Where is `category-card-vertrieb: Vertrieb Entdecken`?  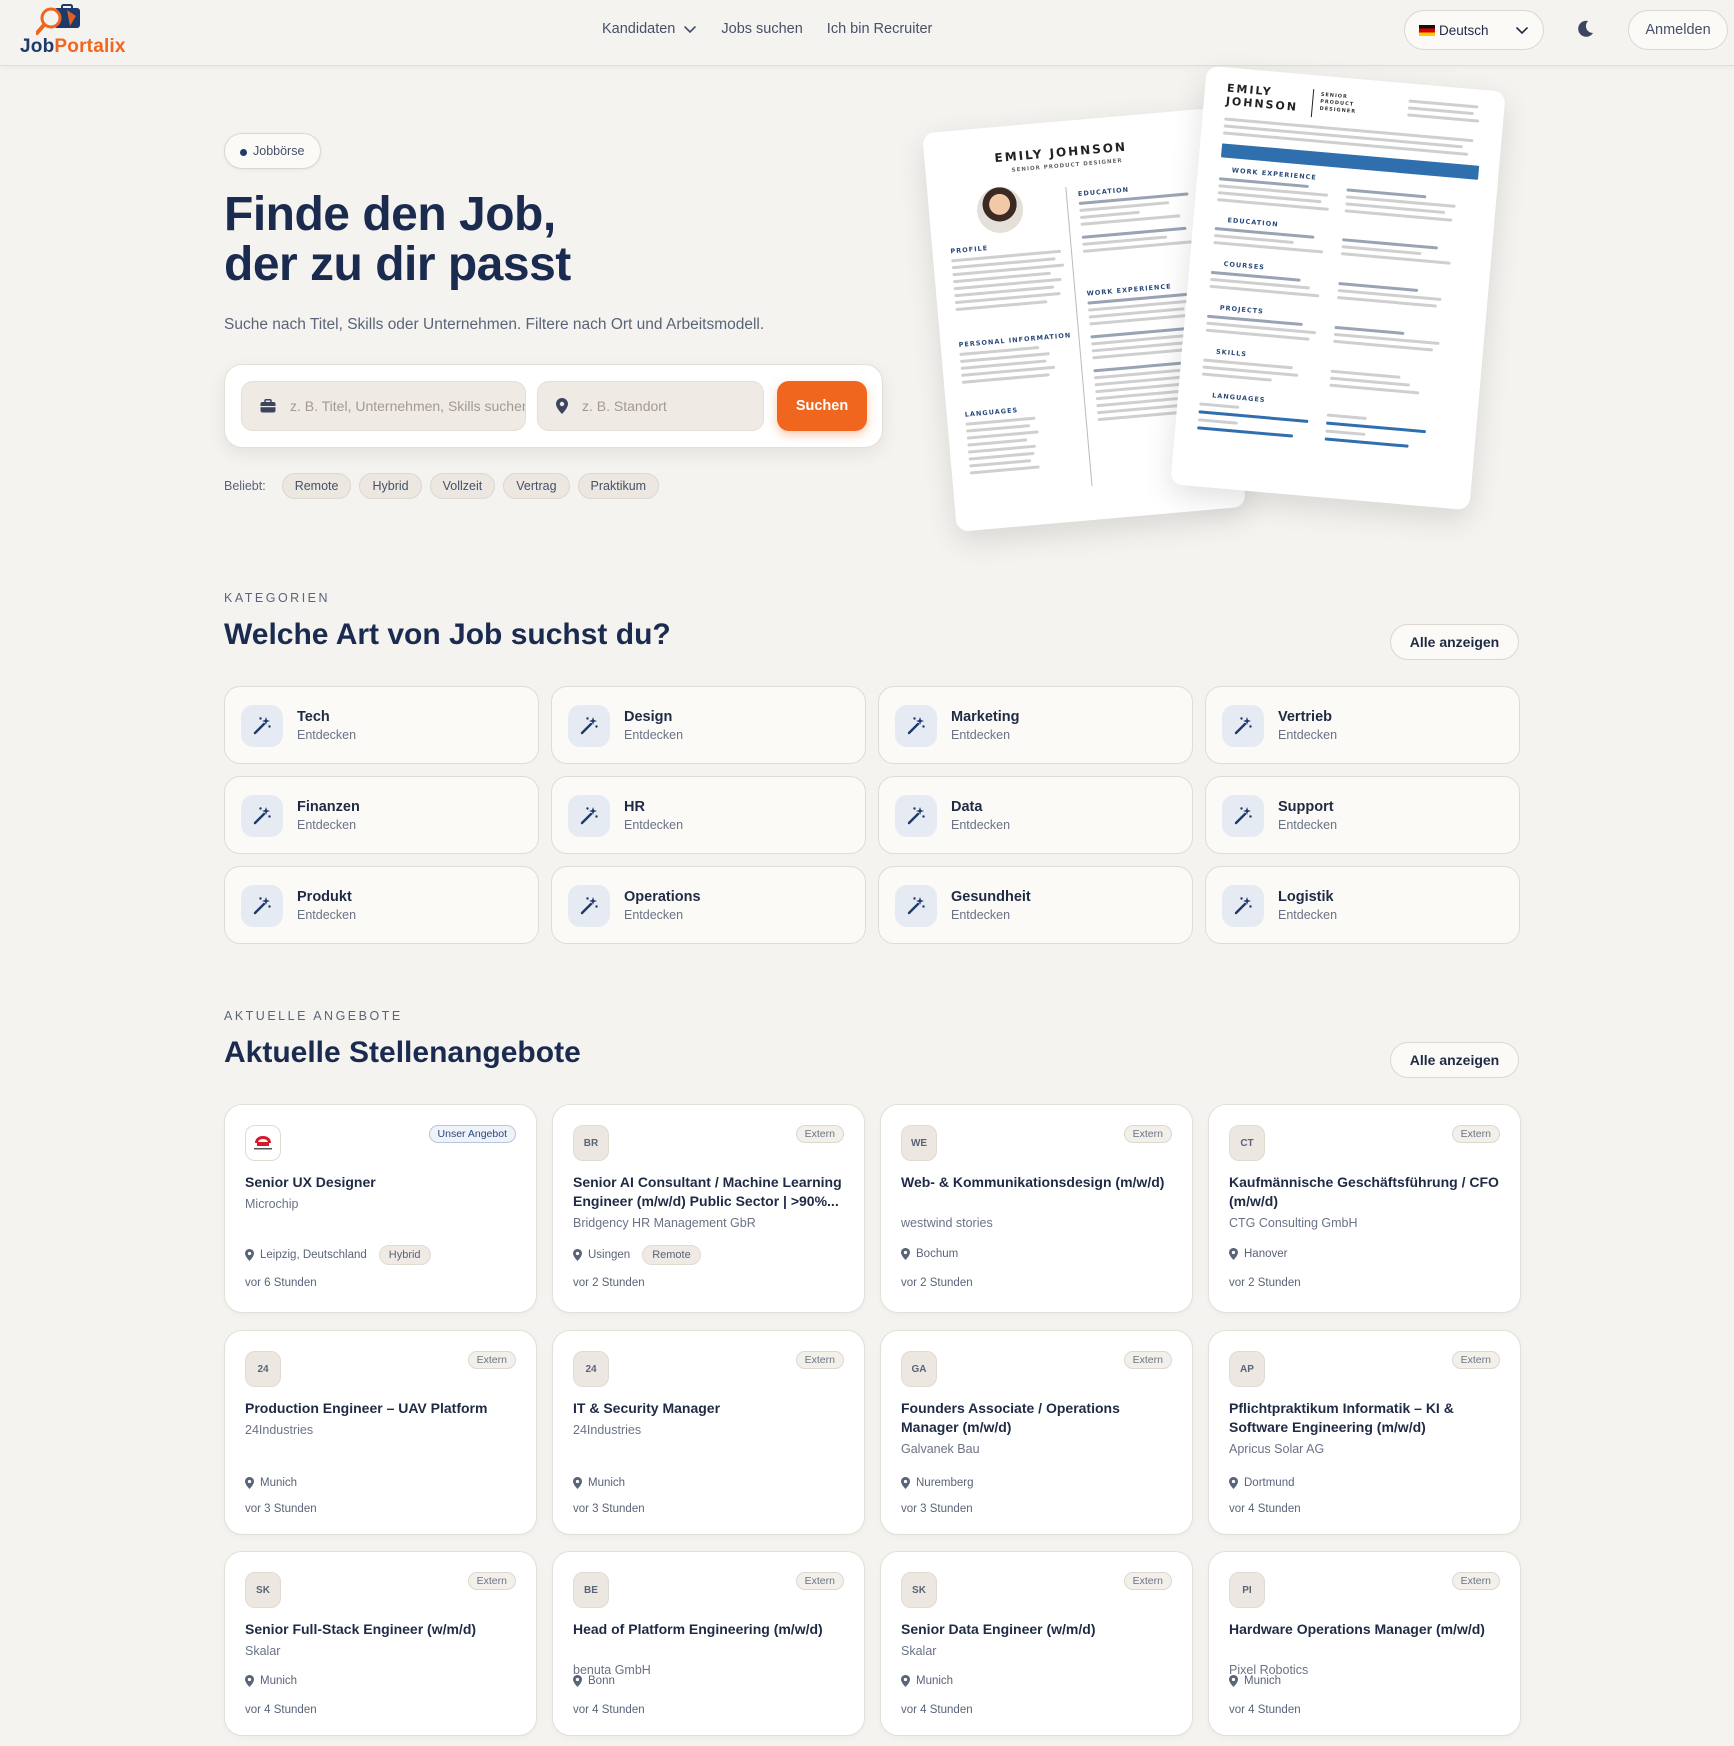 category-card-vertrieb: Vertrieb Entdecken is located at coordinates (1362, 725).